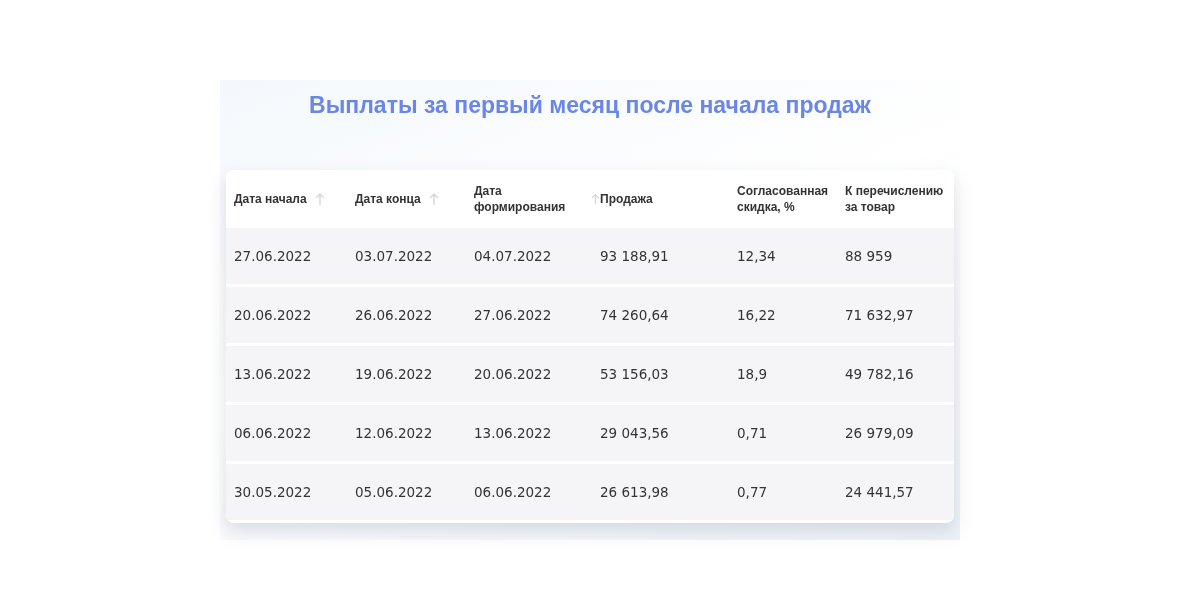 The image size is (1180, 599). I want to click on column-header: Согласованная скидка, %, so click(783, 199).